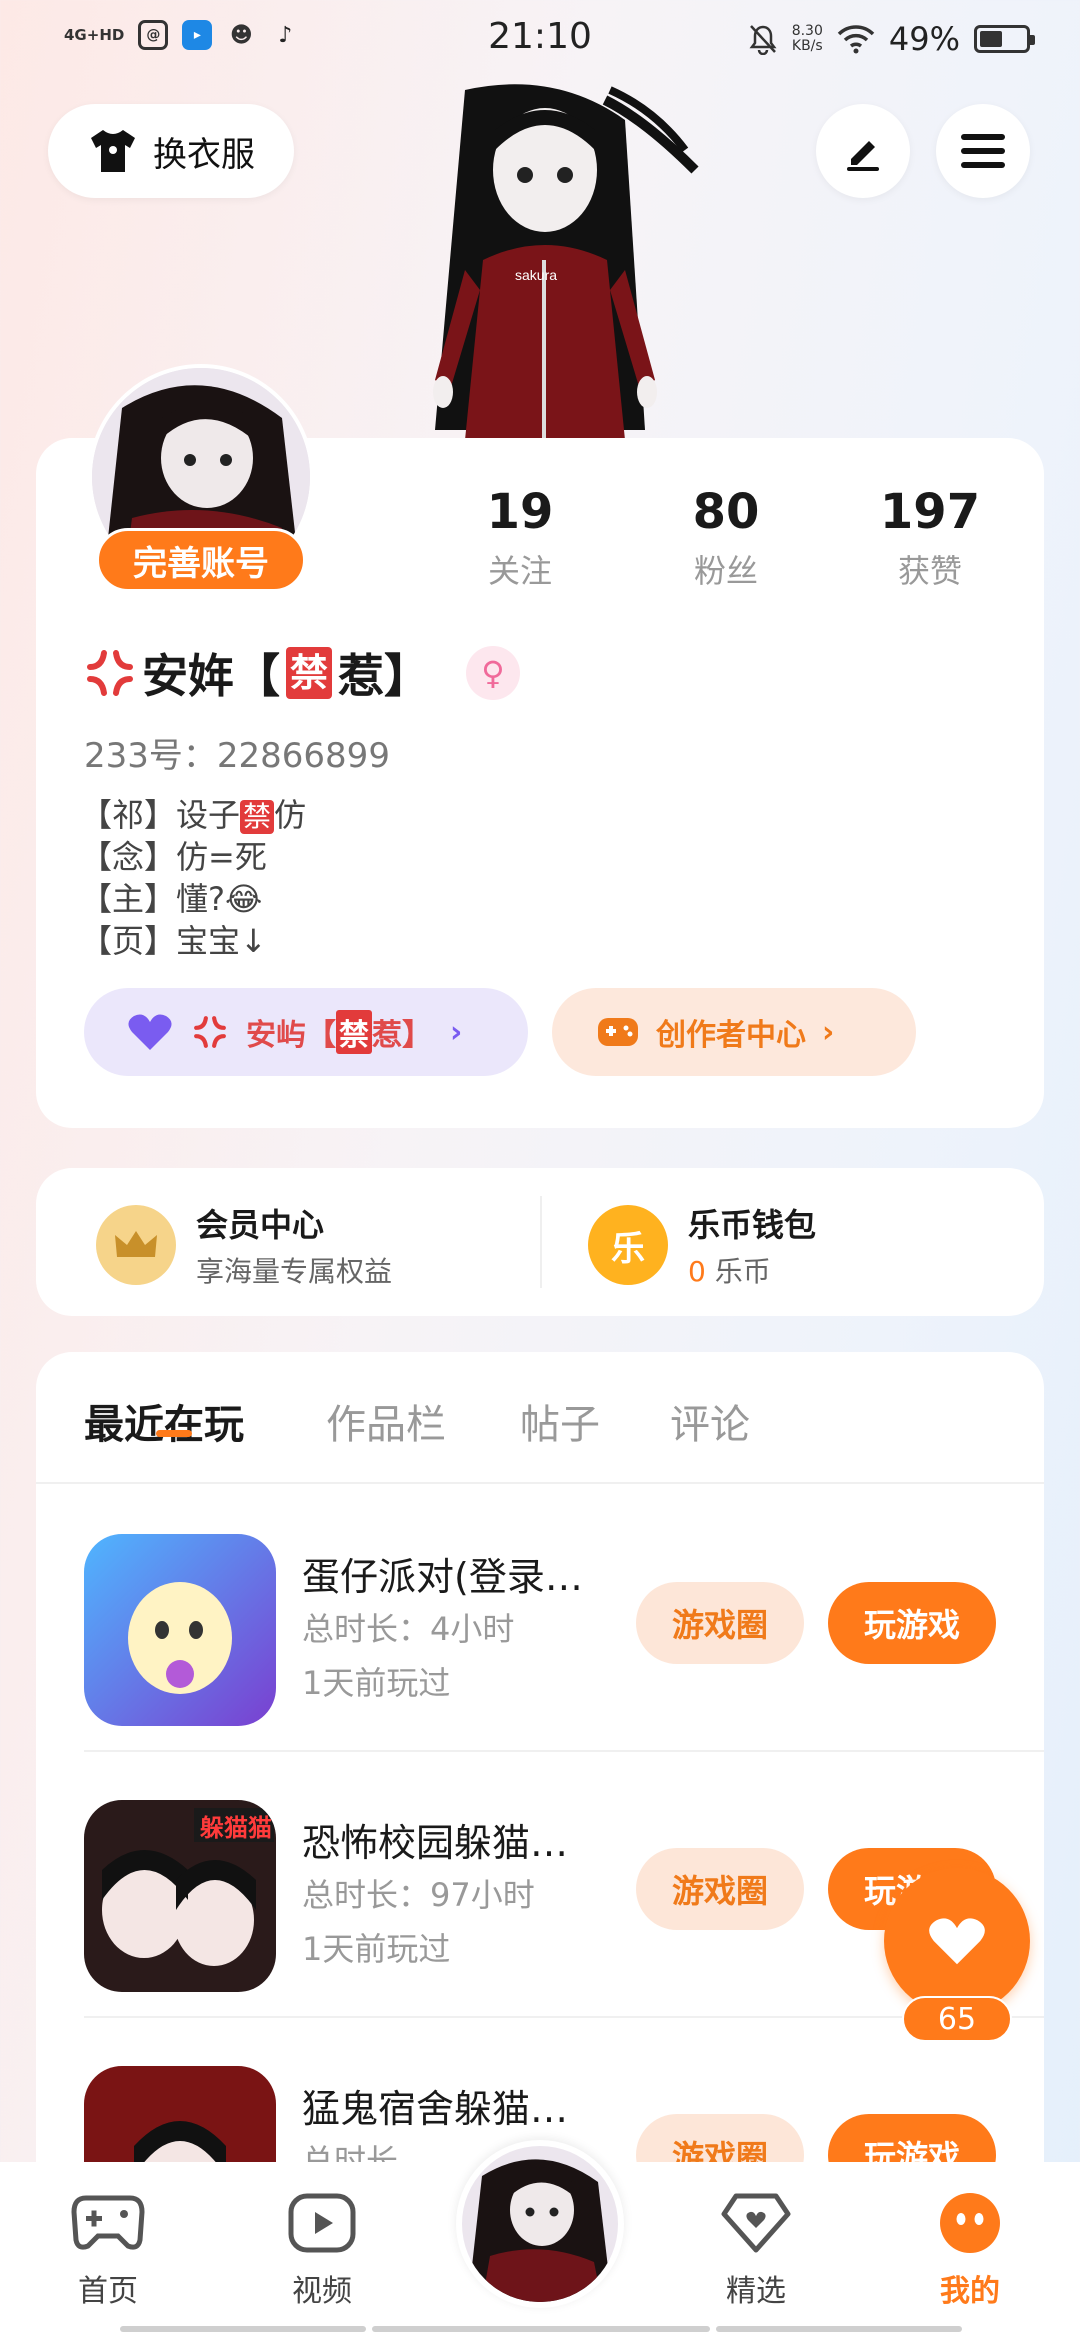  I want to click on hamburger-menu-icon, so click(983, 151).